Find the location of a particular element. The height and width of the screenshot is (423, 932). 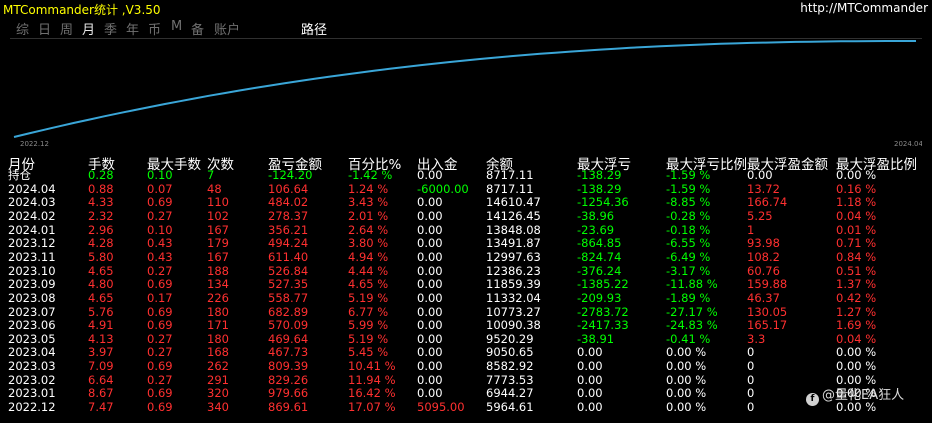

tab-monthly: 月 is located at coordinates (88, 28).